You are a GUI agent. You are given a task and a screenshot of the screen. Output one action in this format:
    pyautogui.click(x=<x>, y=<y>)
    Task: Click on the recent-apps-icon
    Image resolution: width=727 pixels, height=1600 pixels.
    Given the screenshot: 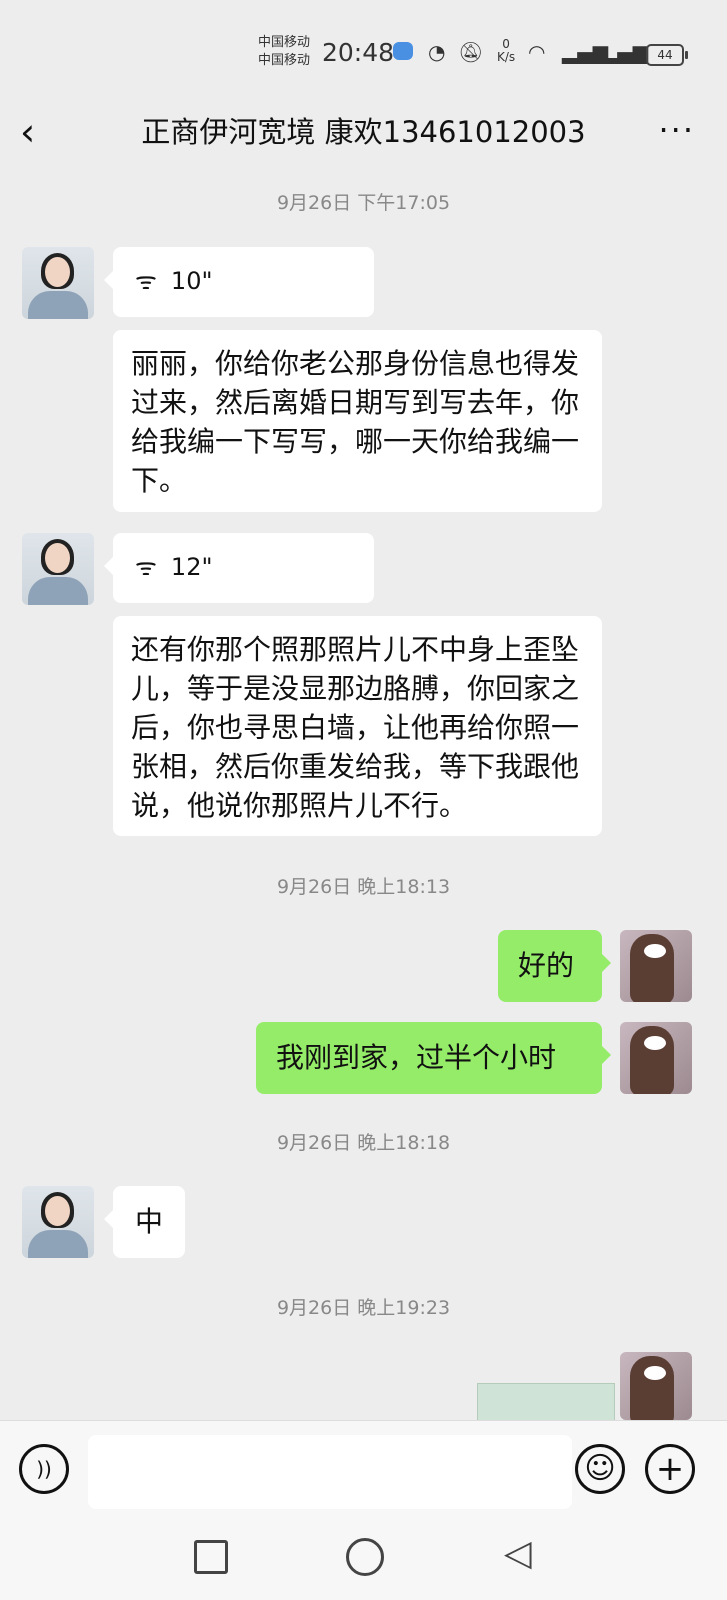 What is the action you would take?
    pyautogui.click(x=211, y=1557)
    